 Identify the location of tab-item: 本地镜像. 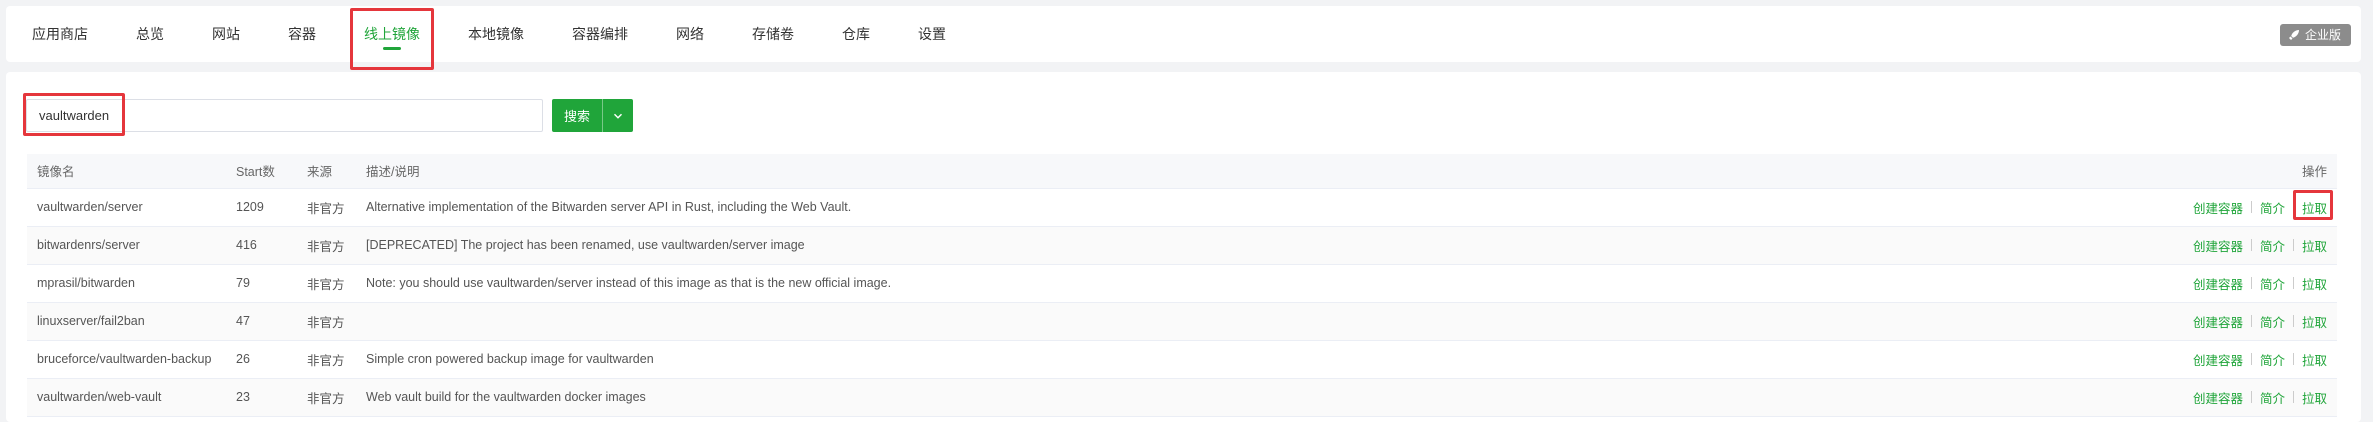
(496, 34).